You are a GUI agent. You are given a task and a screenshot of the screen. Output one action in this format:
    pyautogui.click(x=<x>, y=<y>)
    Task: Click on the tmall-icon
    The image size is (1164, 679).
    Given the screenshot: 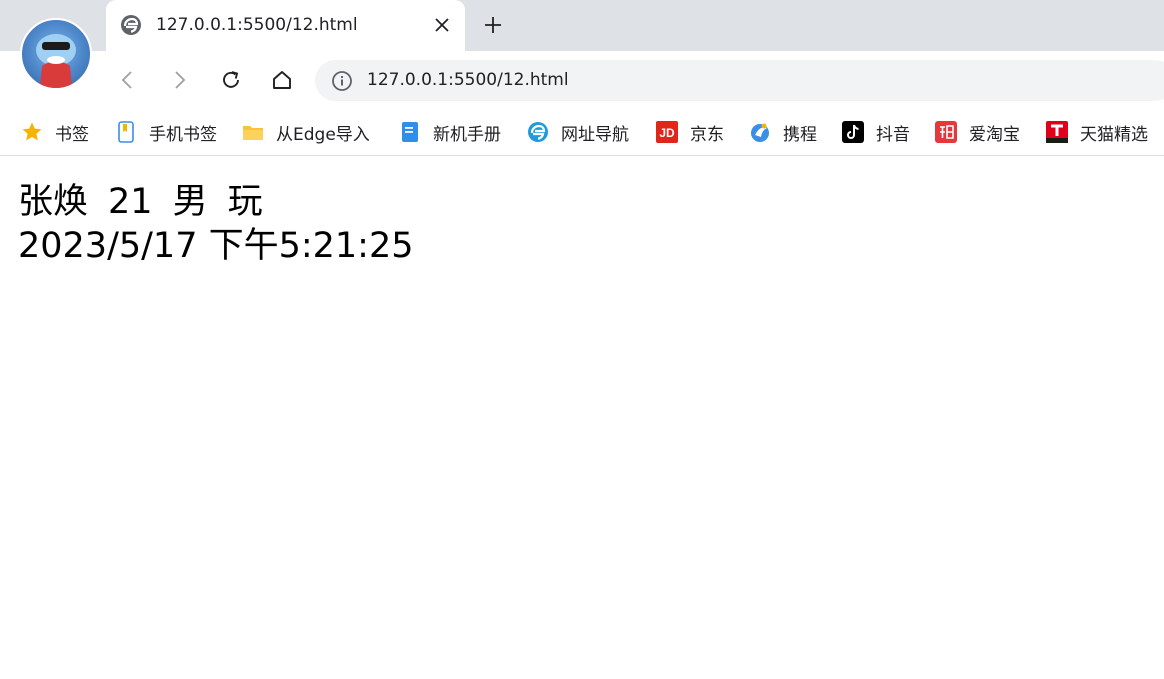 What is the action you would take?
    pyautogui.click(x=1057, y=132)
    